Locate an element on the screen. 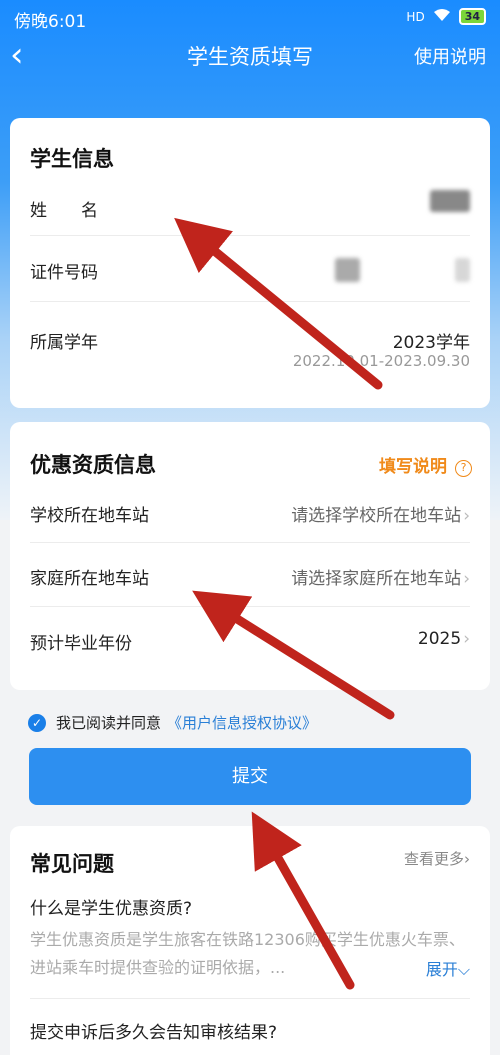  faq-question: 什么是学生优惠资质? is located at coordinates (111, 906).